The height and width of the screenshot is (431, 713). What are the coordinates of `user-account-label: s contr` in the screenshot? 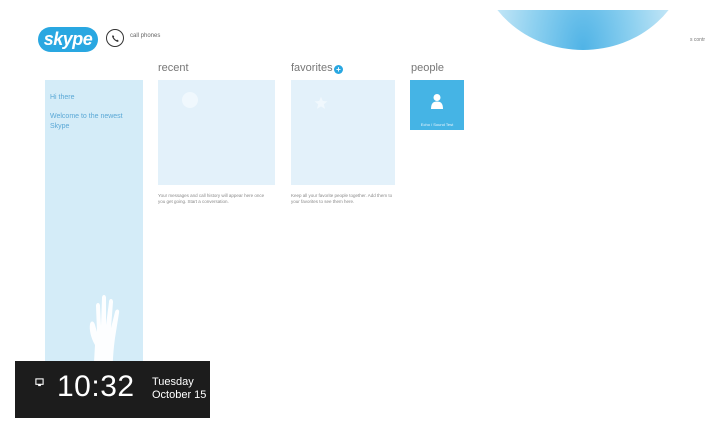 It's located at (697, 40).